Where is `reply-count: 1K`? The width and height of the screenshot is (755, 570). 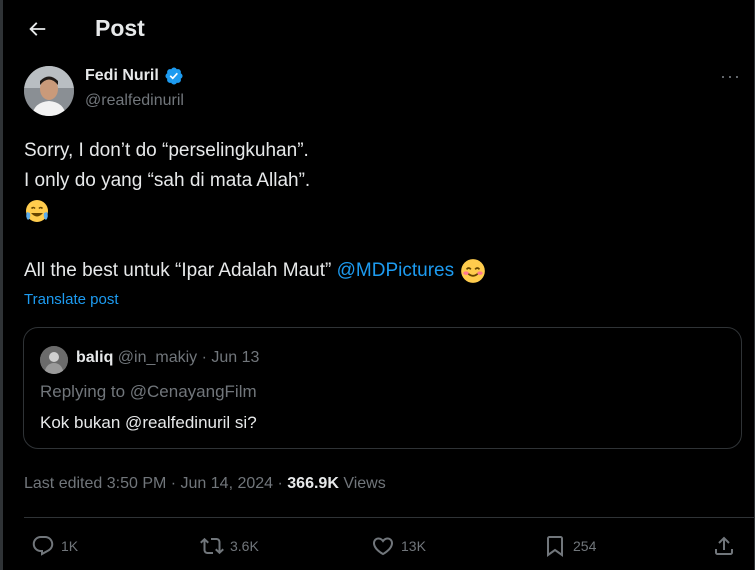 reply-count: 1K is located at coordinates (70, 546).